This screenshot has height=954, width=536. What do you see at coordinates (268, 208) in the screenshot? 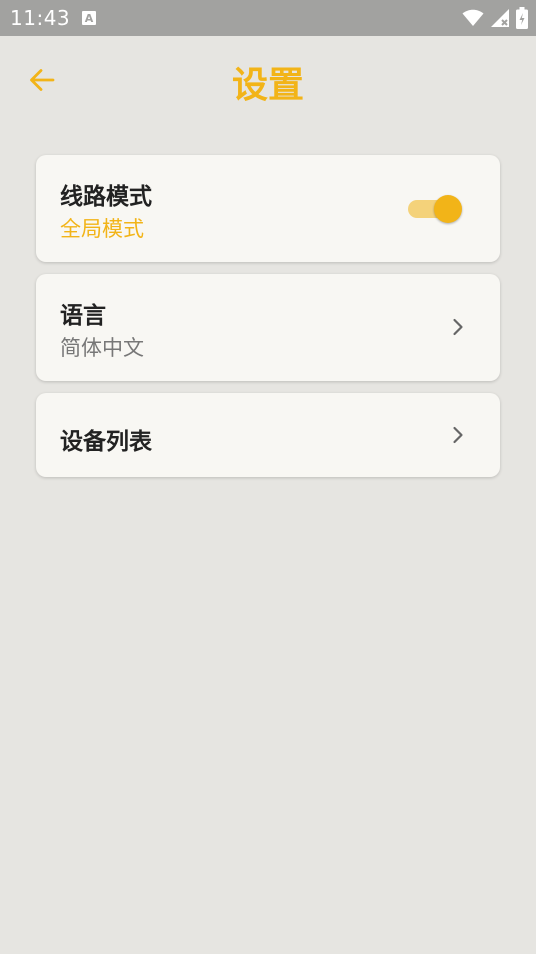
I see `setting-item-route-mode: 线路模式 全局模式` at bounding box center [268, 208].